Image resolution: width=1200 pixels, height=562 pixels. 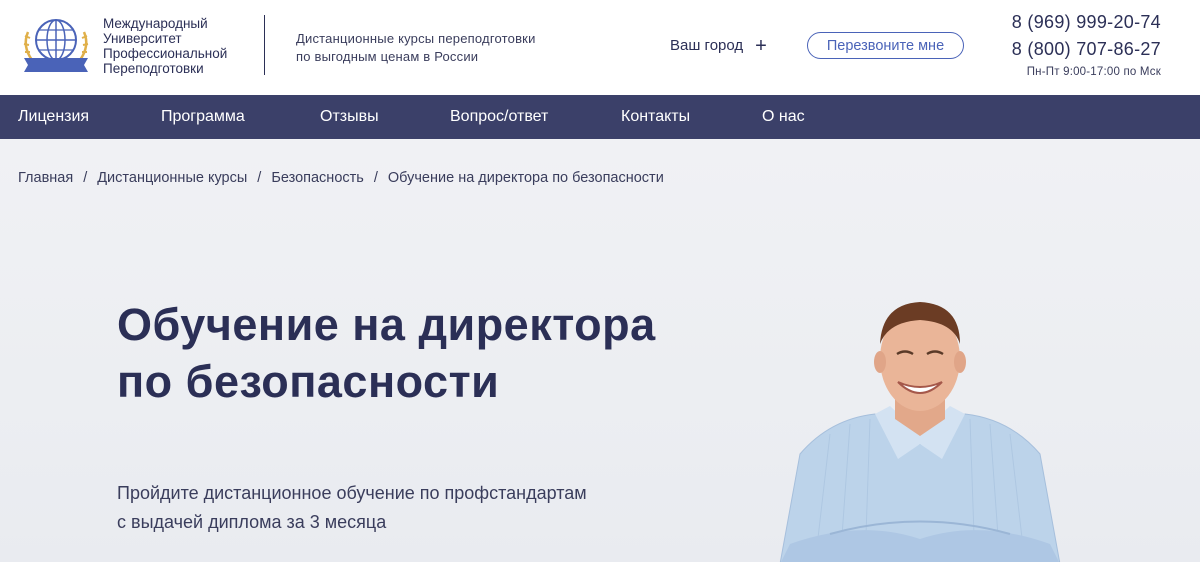 I want to click on hero-person-image, so click(x=920, y=432).